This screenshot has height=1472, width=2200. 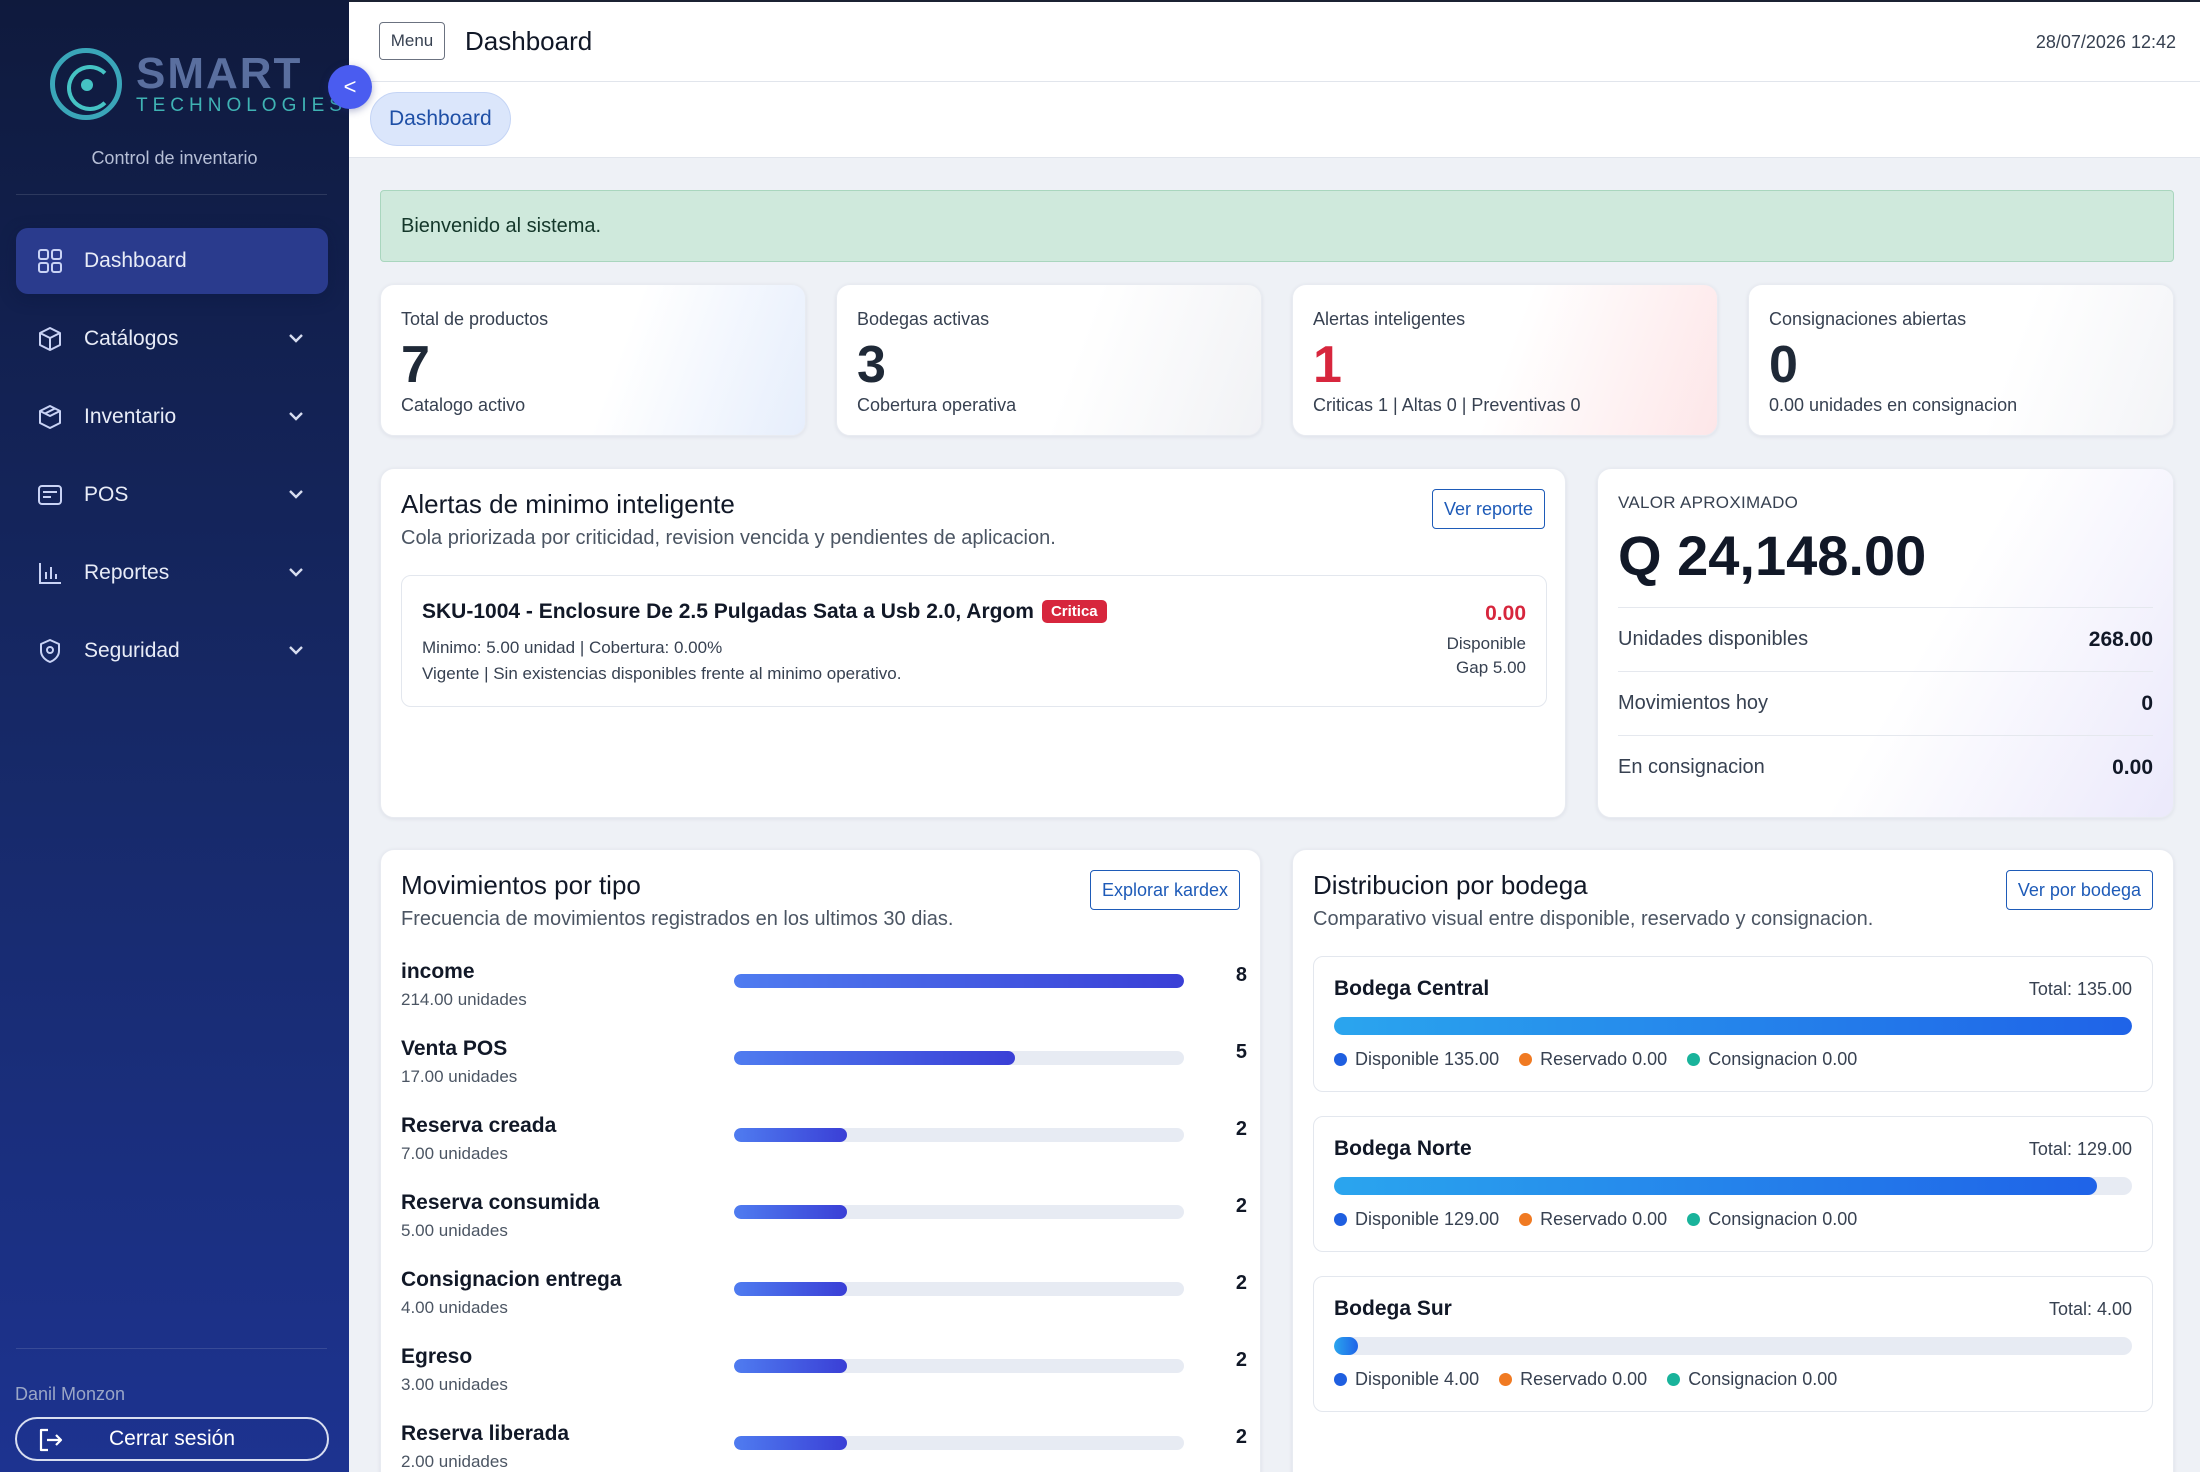 I want to click on sidebar-item-catalogos: Catálogos, so click(x=172, y=339).